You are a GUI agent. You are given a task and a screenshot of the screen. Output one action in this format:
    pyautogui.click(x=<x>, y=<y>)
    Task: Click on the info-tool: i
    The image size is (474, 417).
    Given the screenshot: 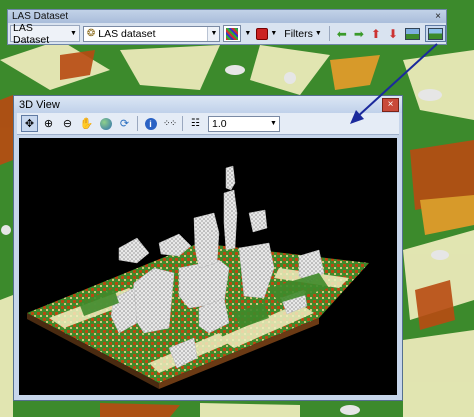 What is the action you would take?
    pyautogui.click(x=150, y=123)
    